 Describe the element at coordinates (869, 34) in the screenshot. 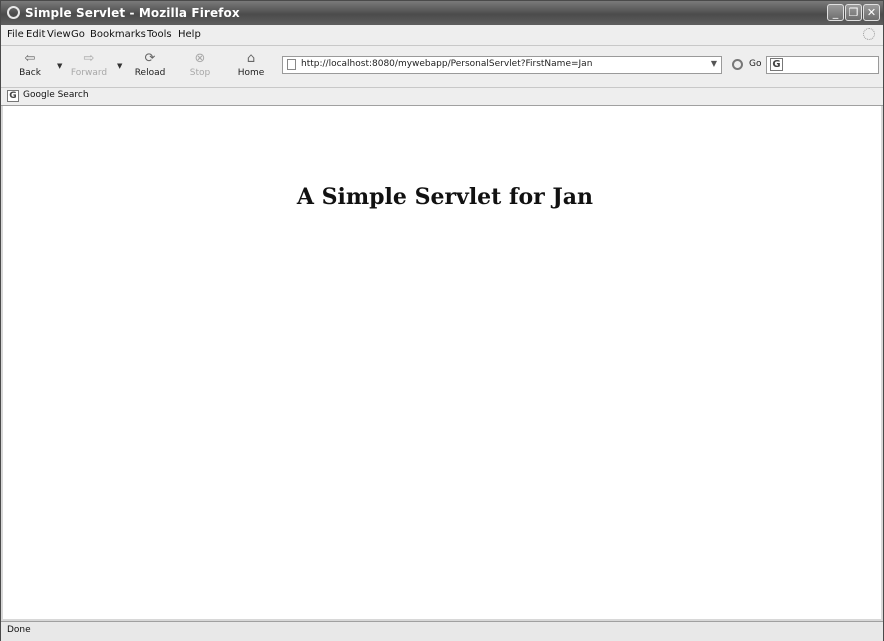

I see `throbber-icon` at that location.